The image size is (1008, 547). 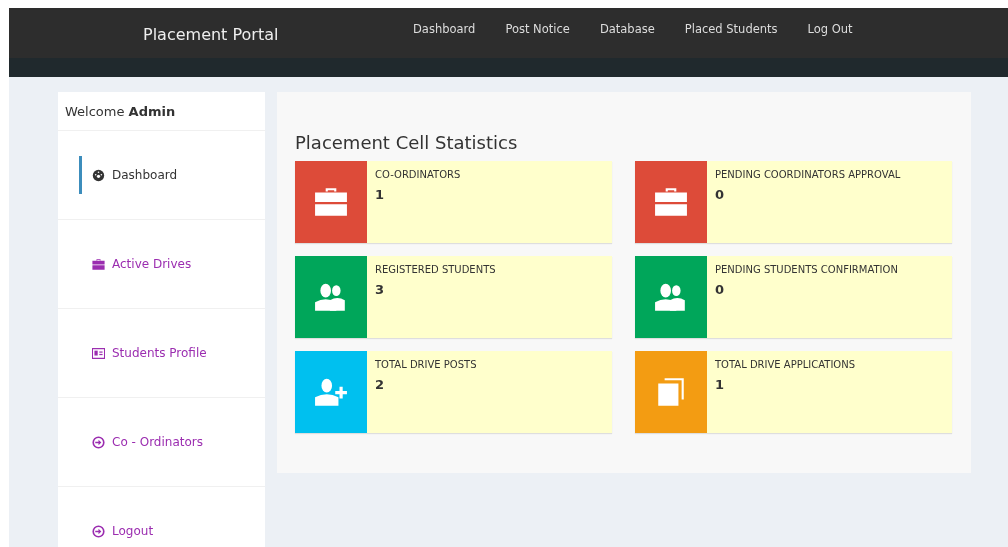 What do you see at coordinates (435, 269) in the screenshot?
I see `stat-label: REGISTERED STUDENTS` at bounding box center [435, 269].